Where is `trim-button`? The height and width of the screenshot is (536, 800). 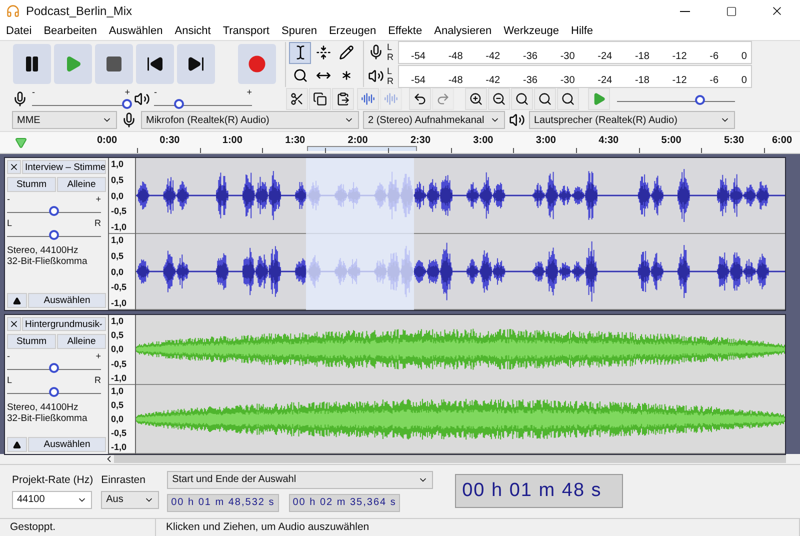 trim-button is located at coordinates (368, 99).